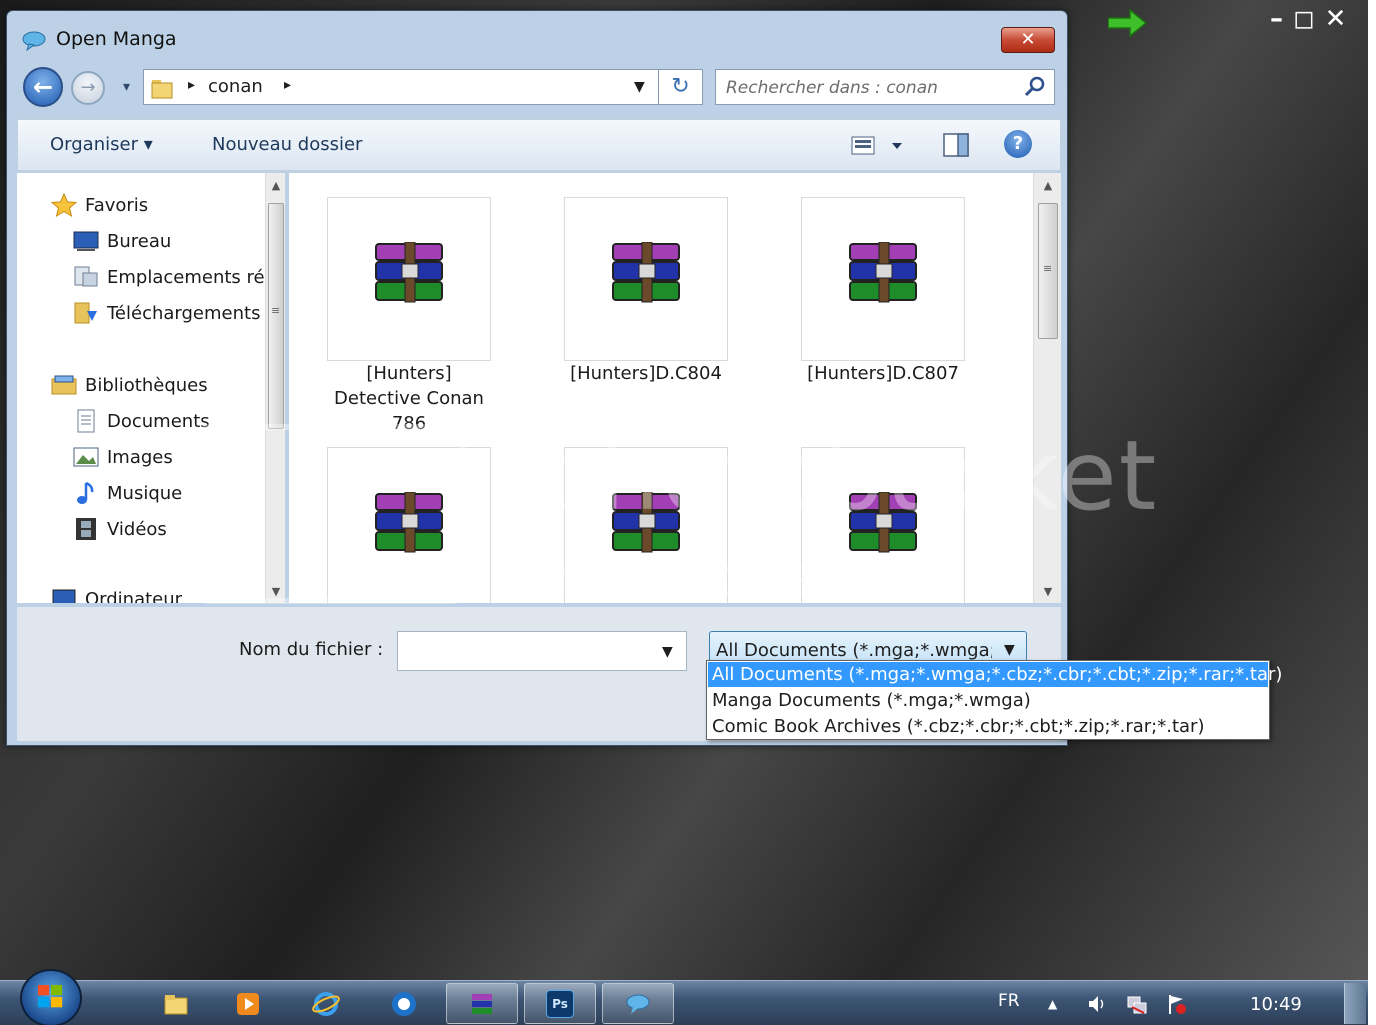 This screenshot has width=1376, height=1025. I want to click on app-window-controls: – ◻ ✕, so click(1308, 19).